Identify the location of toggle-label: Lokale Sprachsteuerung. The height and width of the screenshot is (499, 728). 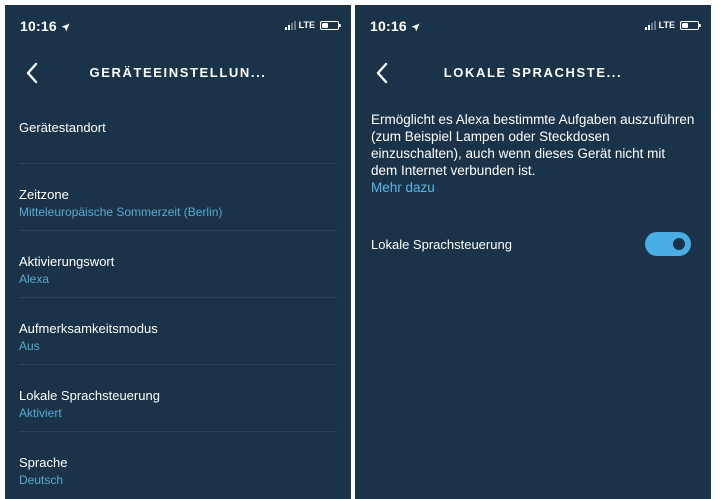
(441, 244).